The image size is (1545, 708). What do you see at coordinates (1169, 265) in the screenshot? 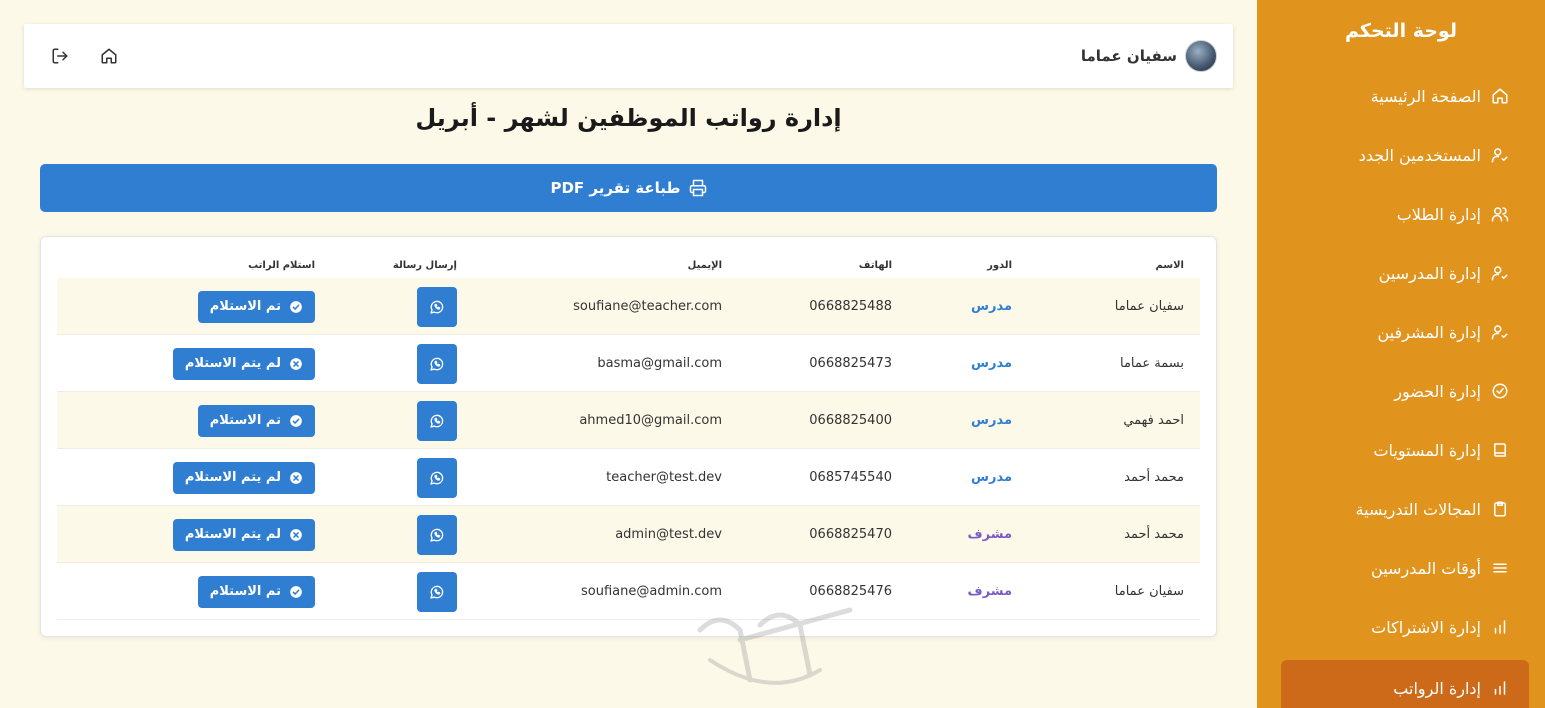
I see `header-name: الاسم` at bounding box center [1169, 265].